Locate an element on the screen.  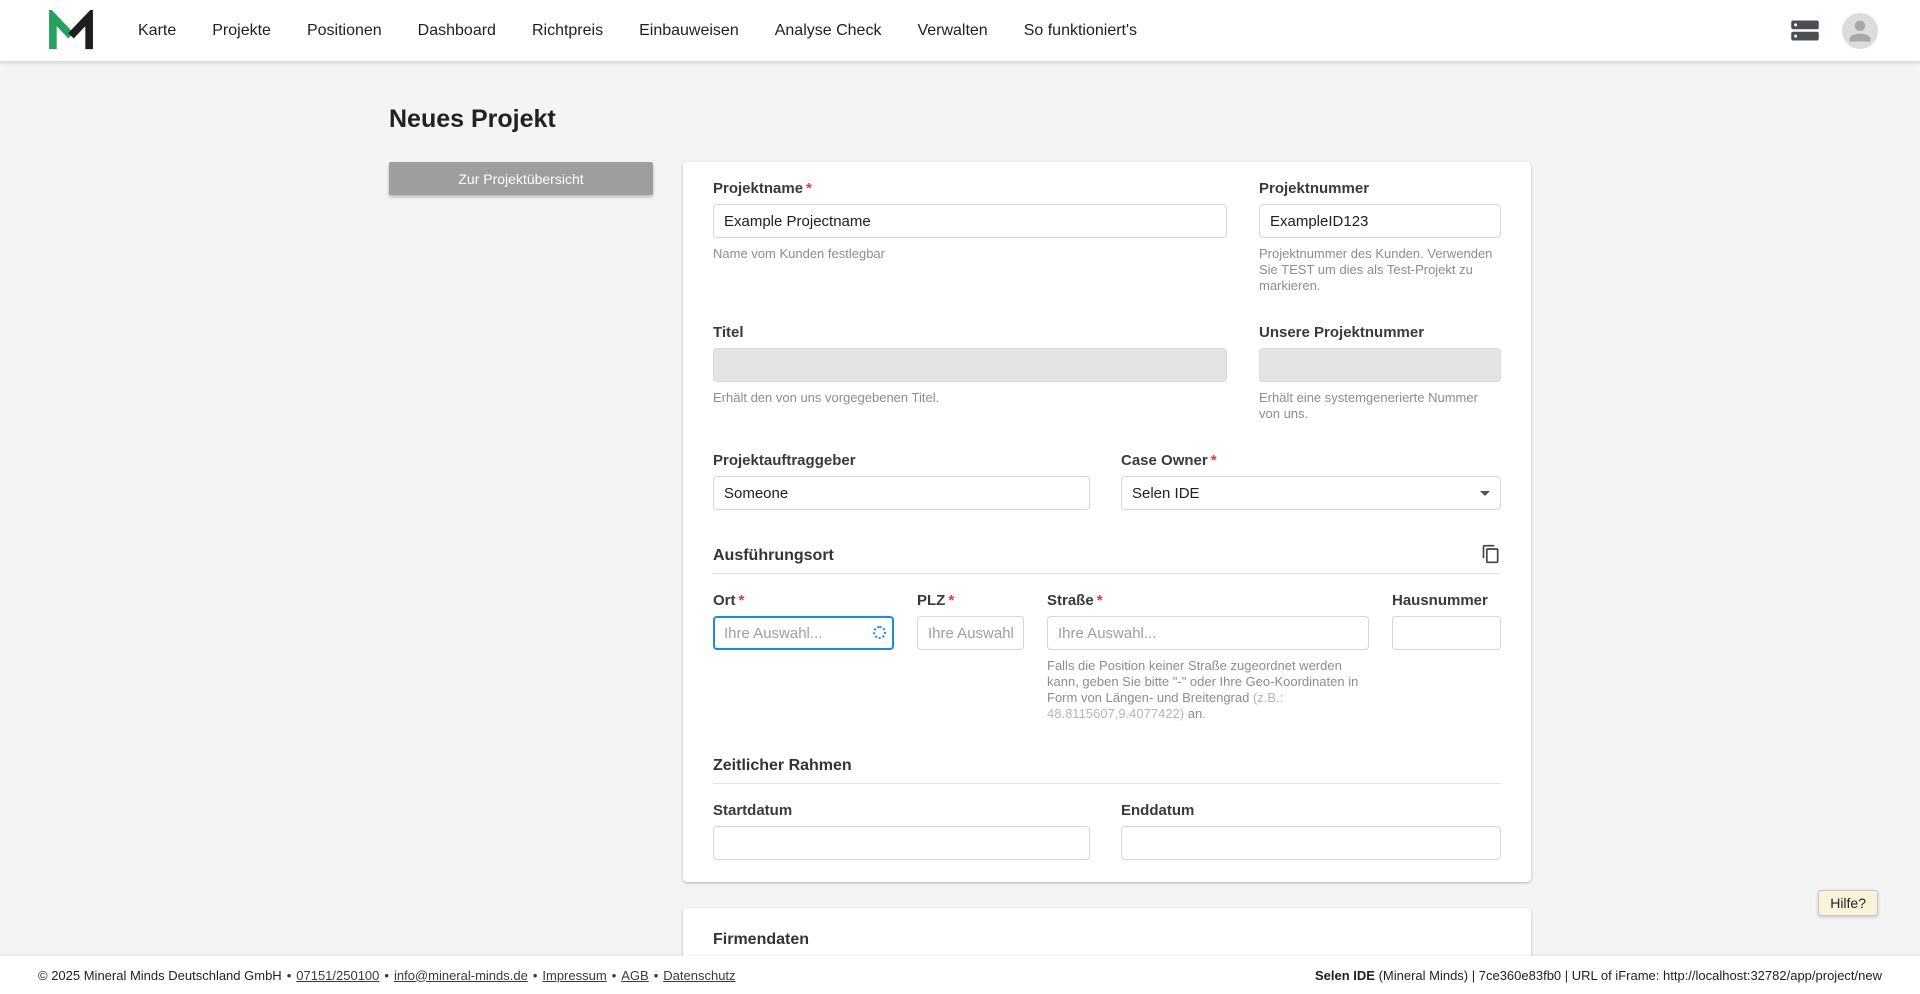
section-zeitlicher-rahmen: Zeitlicher Rahmen is located at coordinates (1107, 770).